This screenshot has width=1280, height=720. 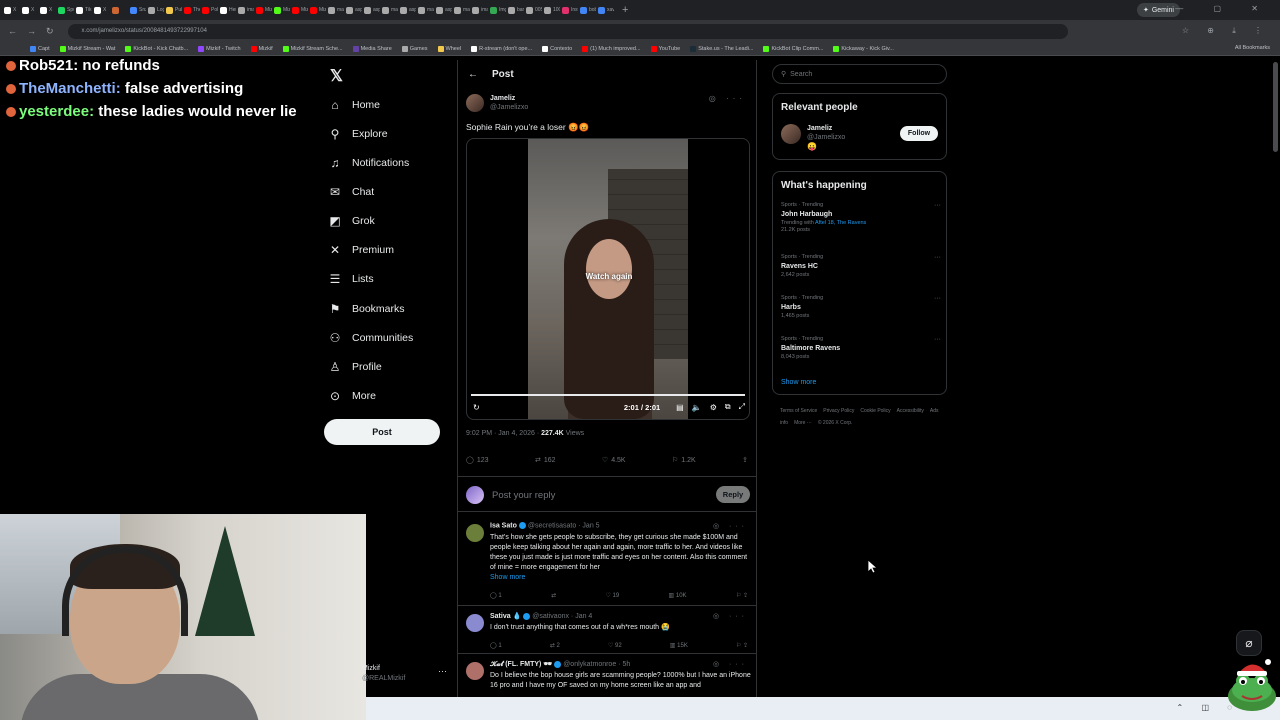 What do you see at coordinates (557, 48) in the screenshot?
I see `bookmark-item: Contexto` at bounding box center [557, 48].